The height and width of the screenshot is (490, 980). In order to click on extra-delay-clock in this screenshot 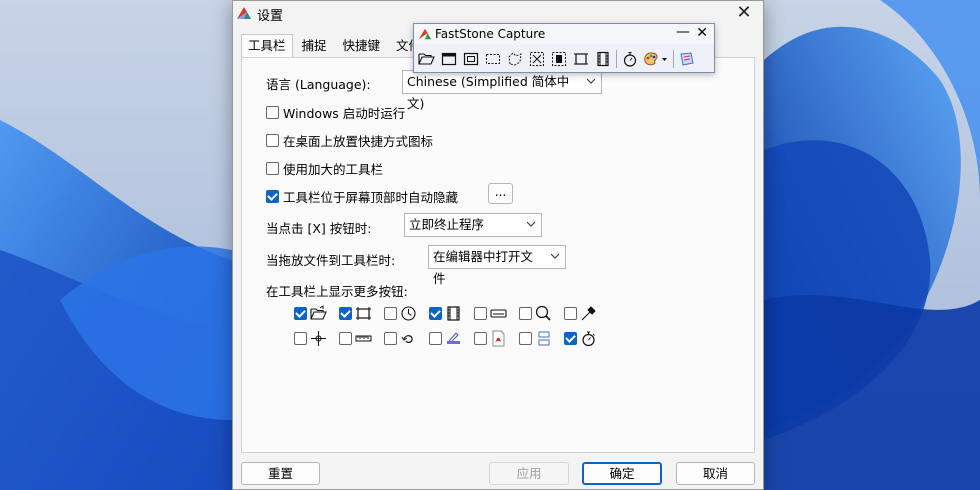, I will do `click(400, 313)`.